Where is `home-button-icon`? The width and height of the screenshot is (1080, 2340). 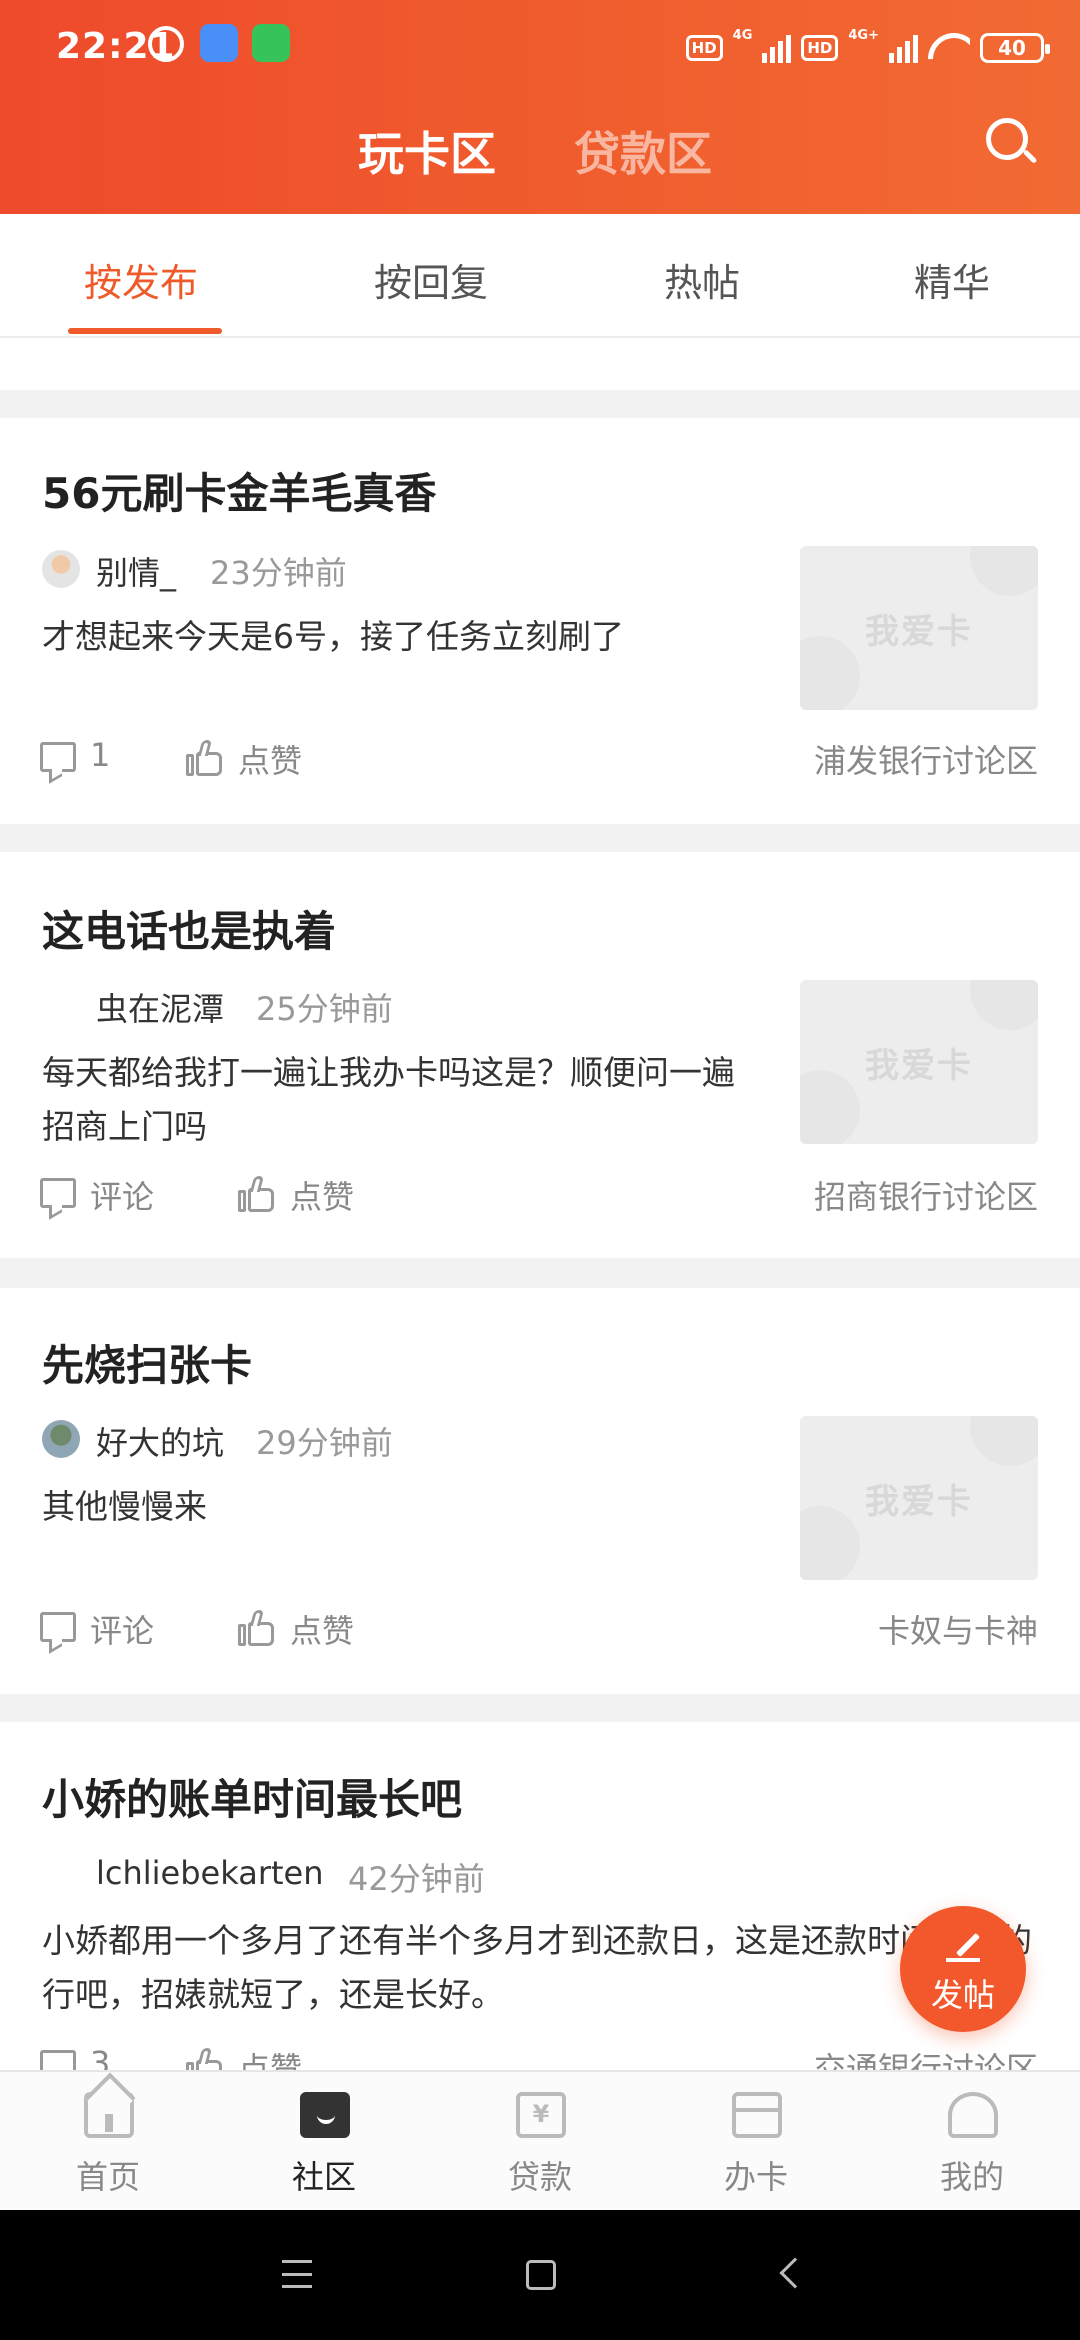 home-button-icon is located at coordinates (541, 2275).